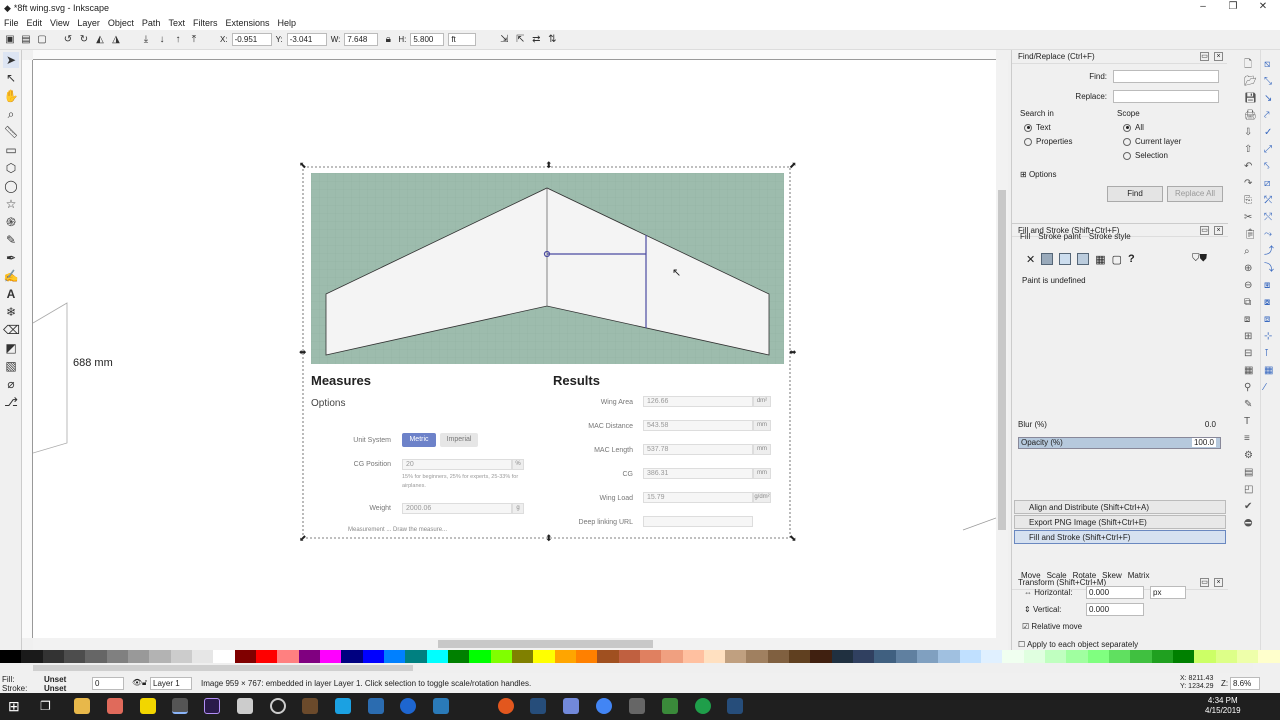 Image resolution: width=1280 pixels, height=720 pixels. I want to click on menu-layer: Layer, so click(88, 23).